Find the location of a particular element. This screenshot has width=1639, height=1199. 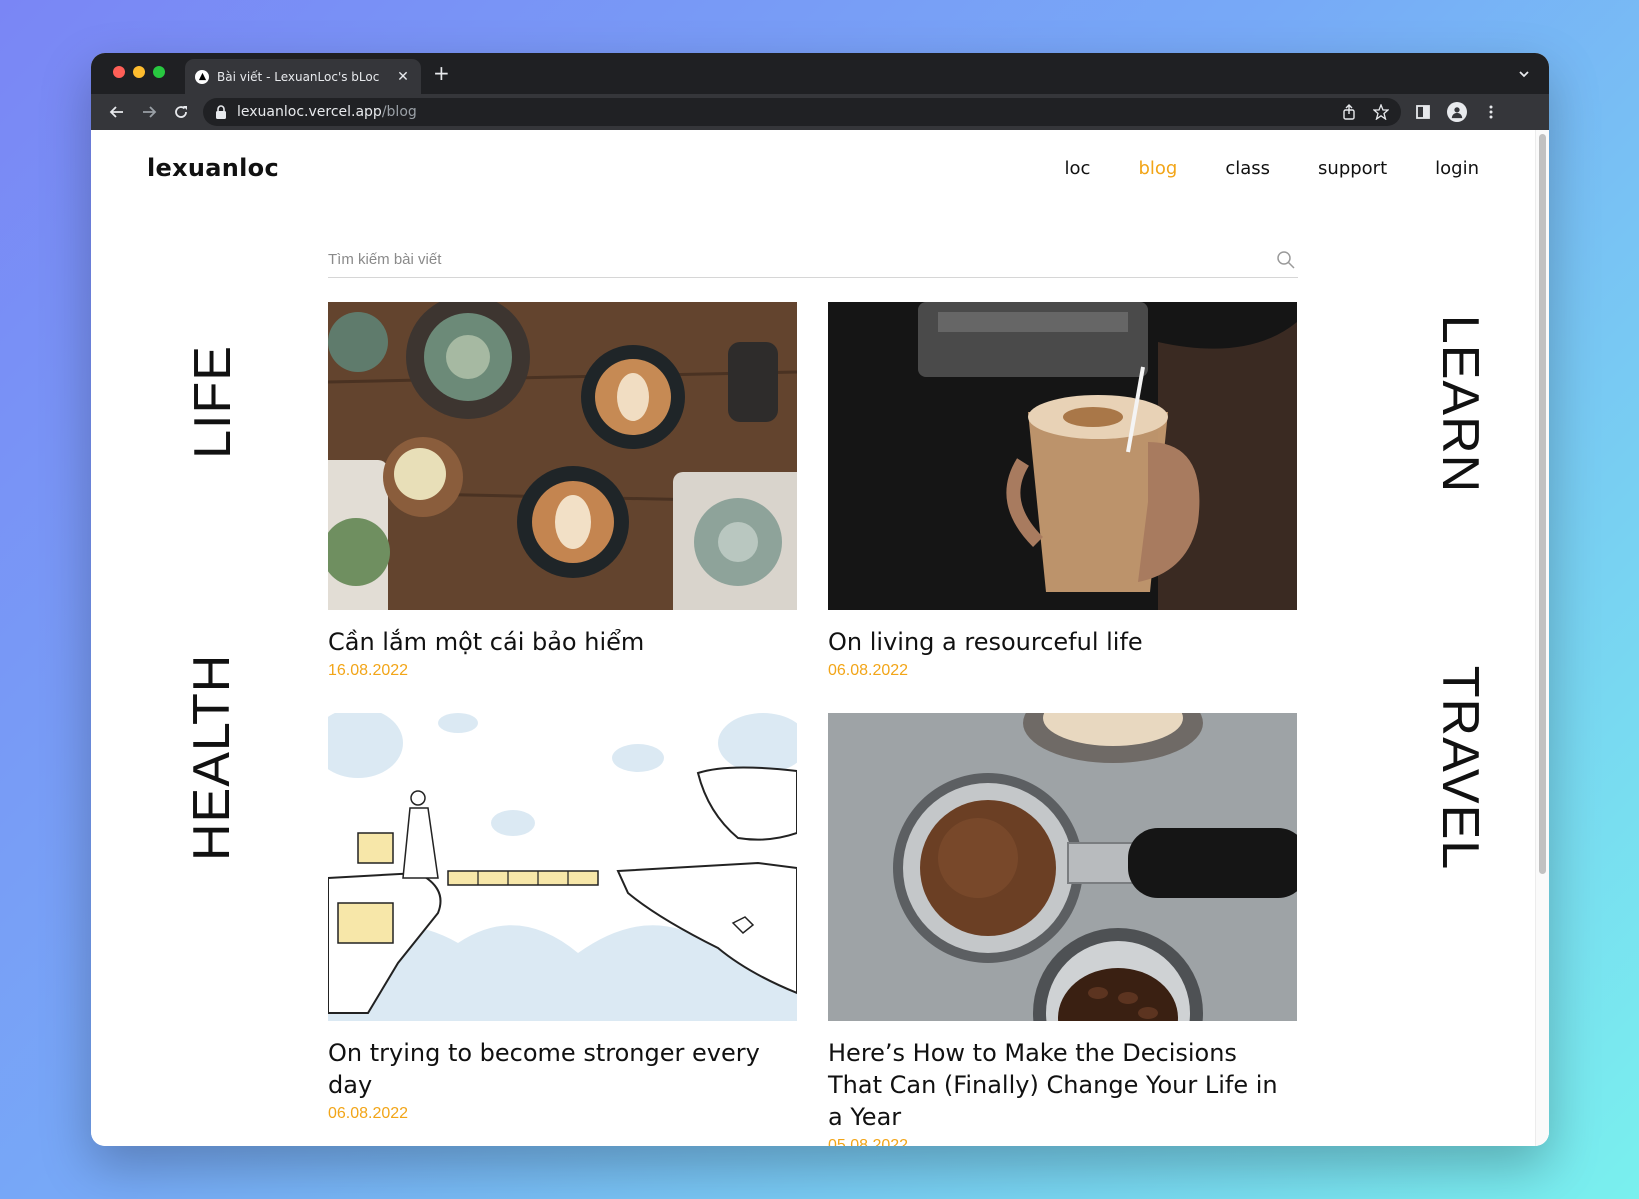

post-card: Cần lắm một cái bảo hiểm 16.08.2022 is located at coordinates (562, 491).